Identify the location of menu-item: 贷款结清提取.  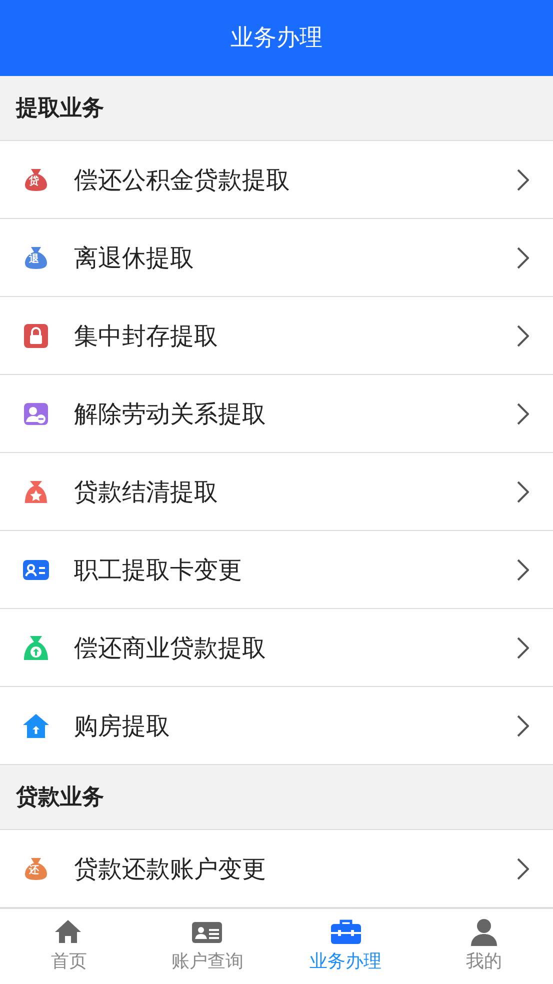
(276, 492).